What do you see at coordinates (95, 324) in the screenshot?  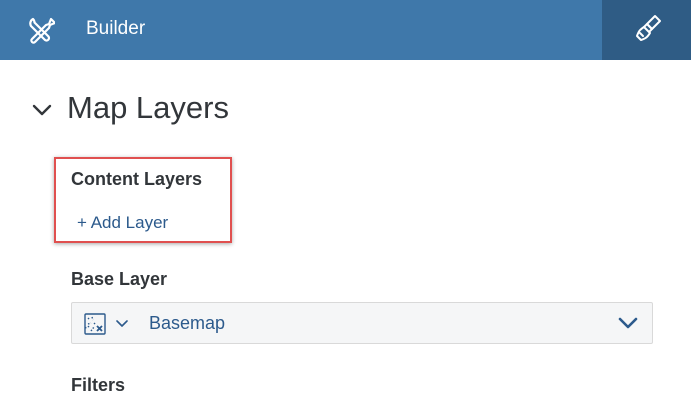 I see `basemap-icon` at bounding box center [95, 324].